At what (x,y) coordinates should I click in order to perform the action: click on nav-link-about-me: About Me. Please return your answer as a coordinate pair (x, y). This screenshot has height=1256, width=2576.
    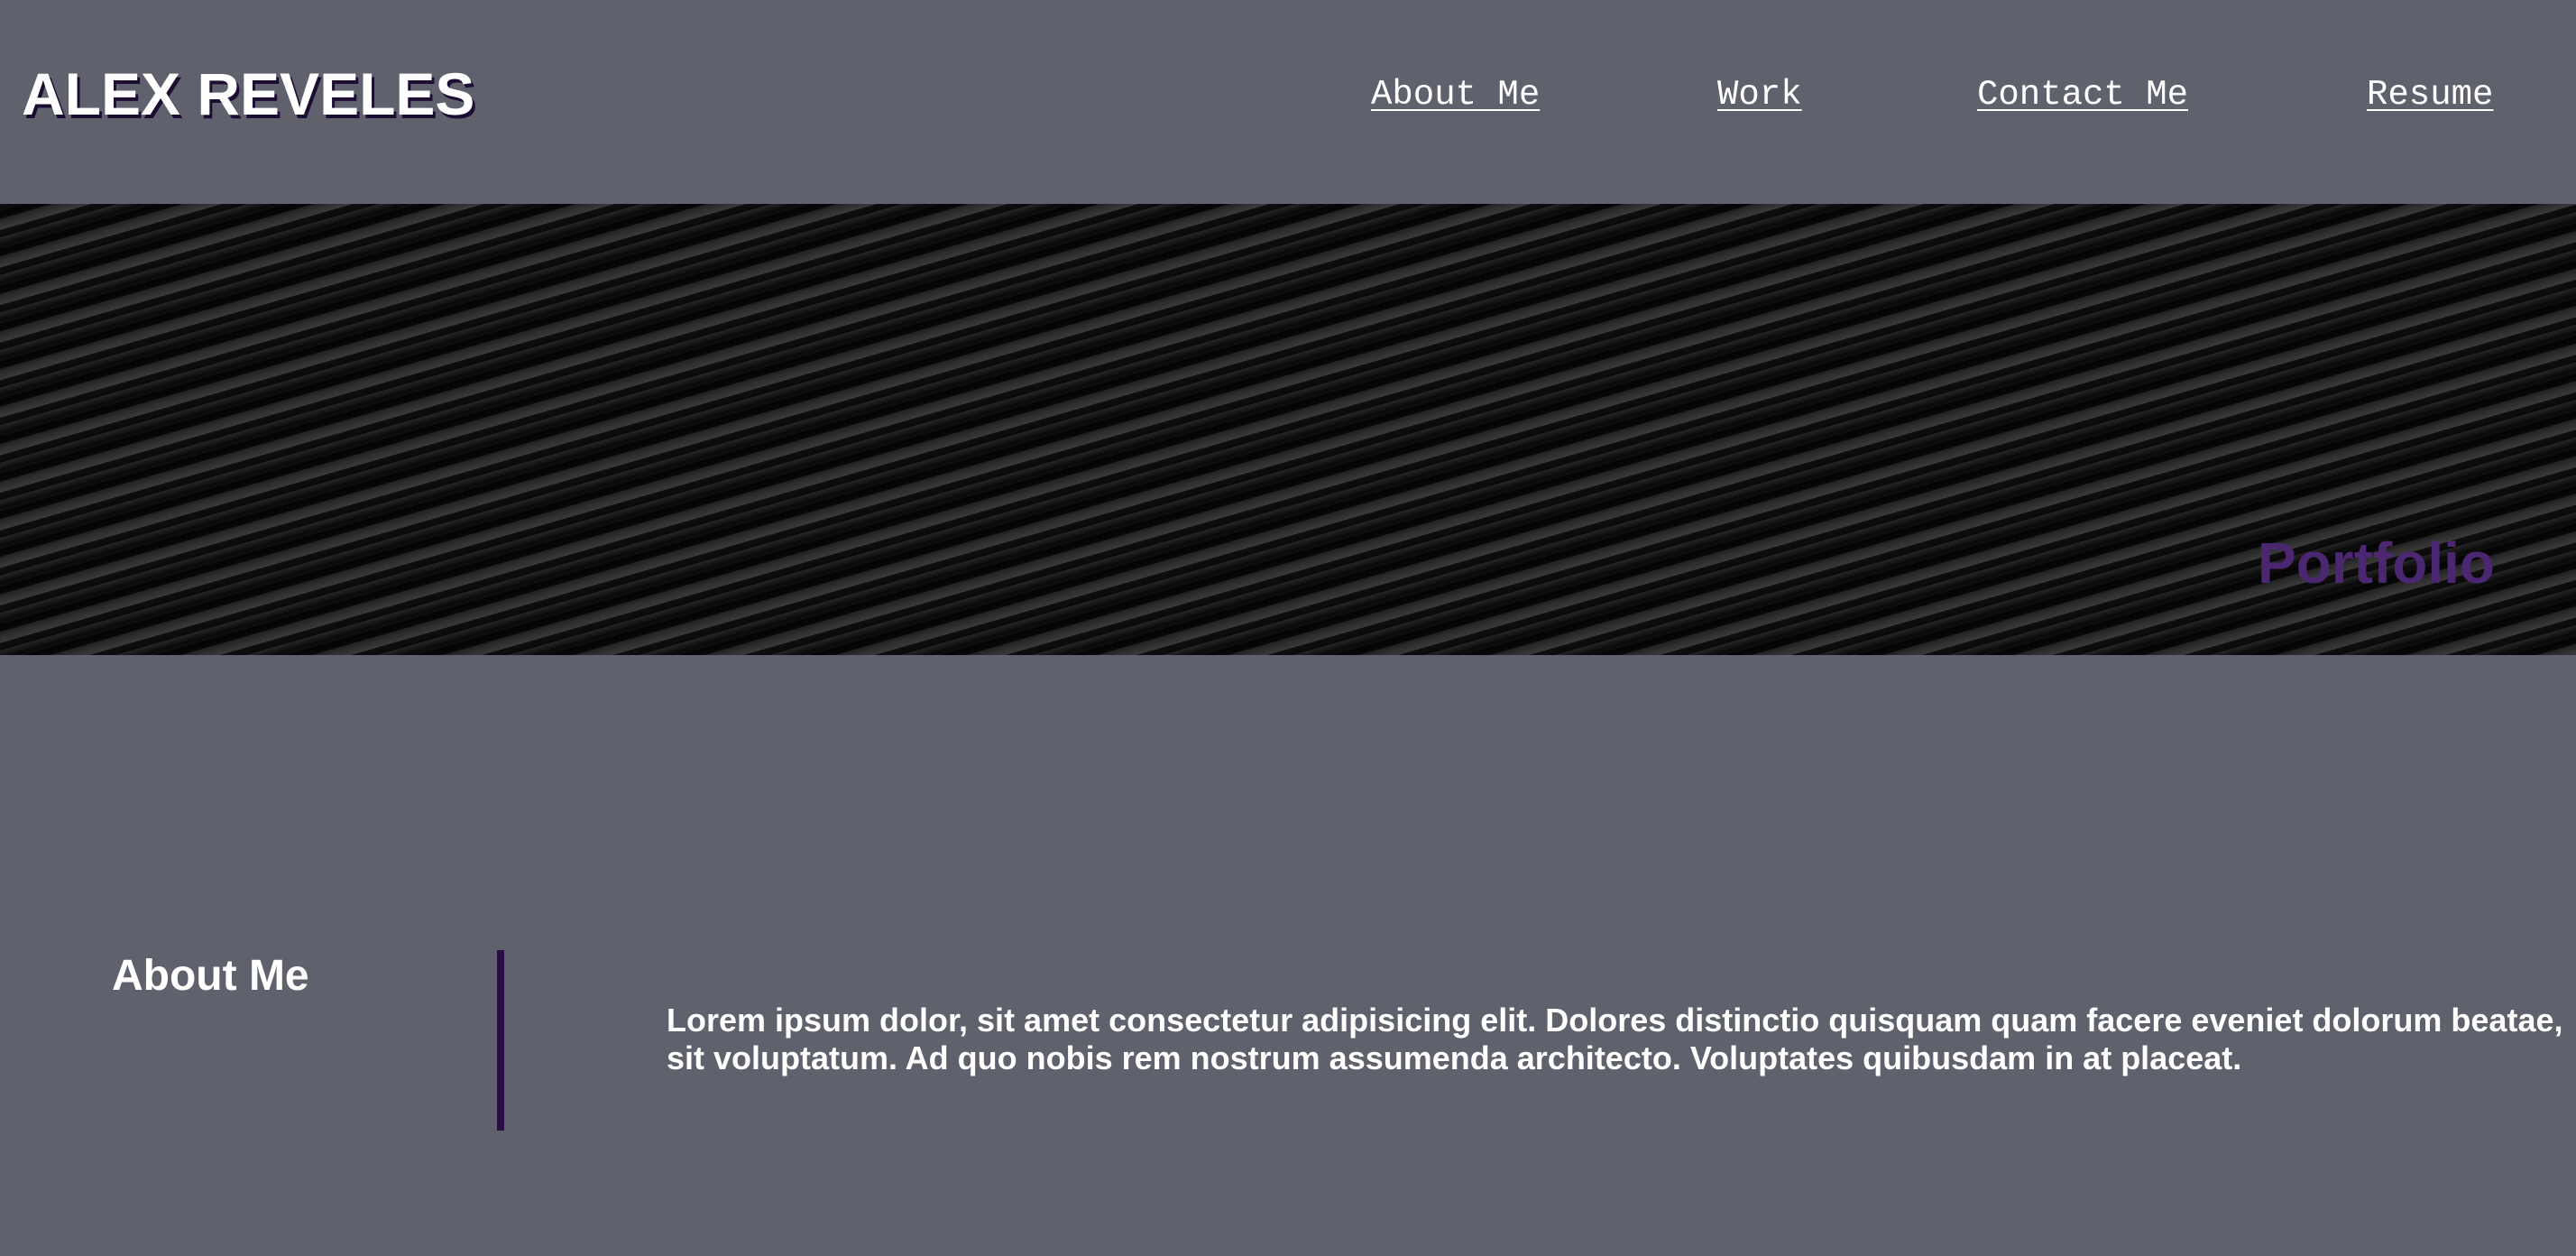
    Looking at the image, I should click on (1455, 94).